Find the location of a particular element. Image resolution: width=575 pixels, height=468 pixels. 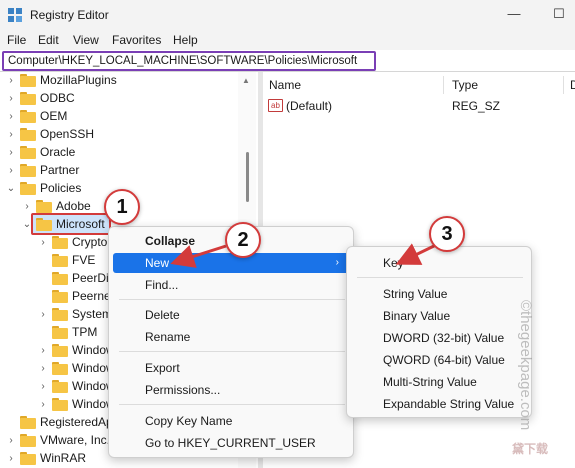

menu-bar: File Edit View Favorites Help is located at coordinates (287, 40).